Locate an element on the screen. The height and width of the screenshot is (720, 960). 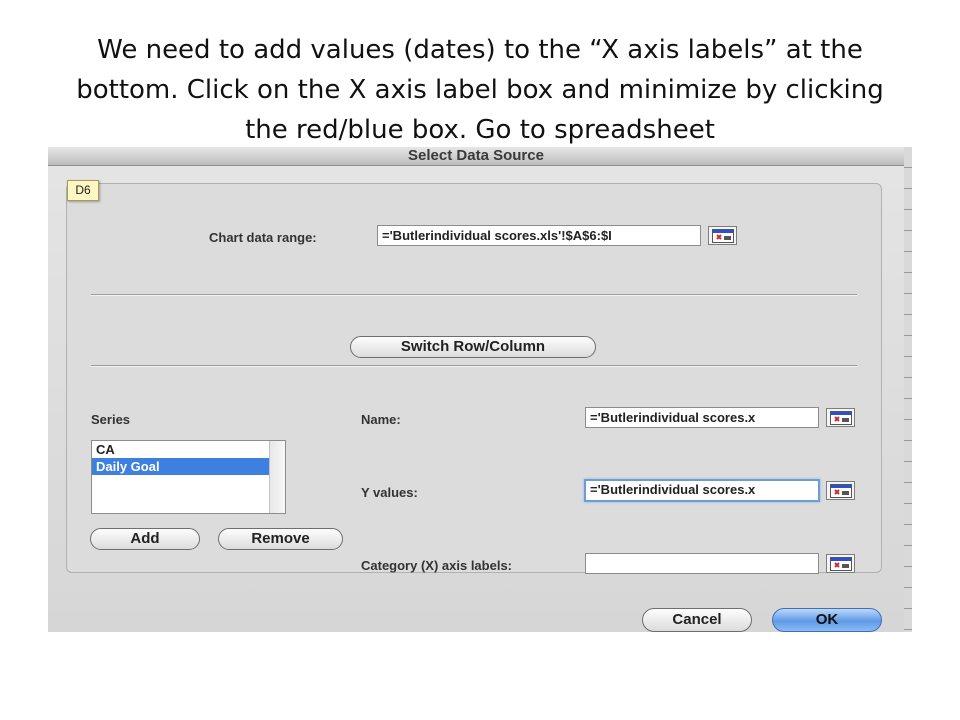
x-axis-labels-field is located at coordinates (702, 563).